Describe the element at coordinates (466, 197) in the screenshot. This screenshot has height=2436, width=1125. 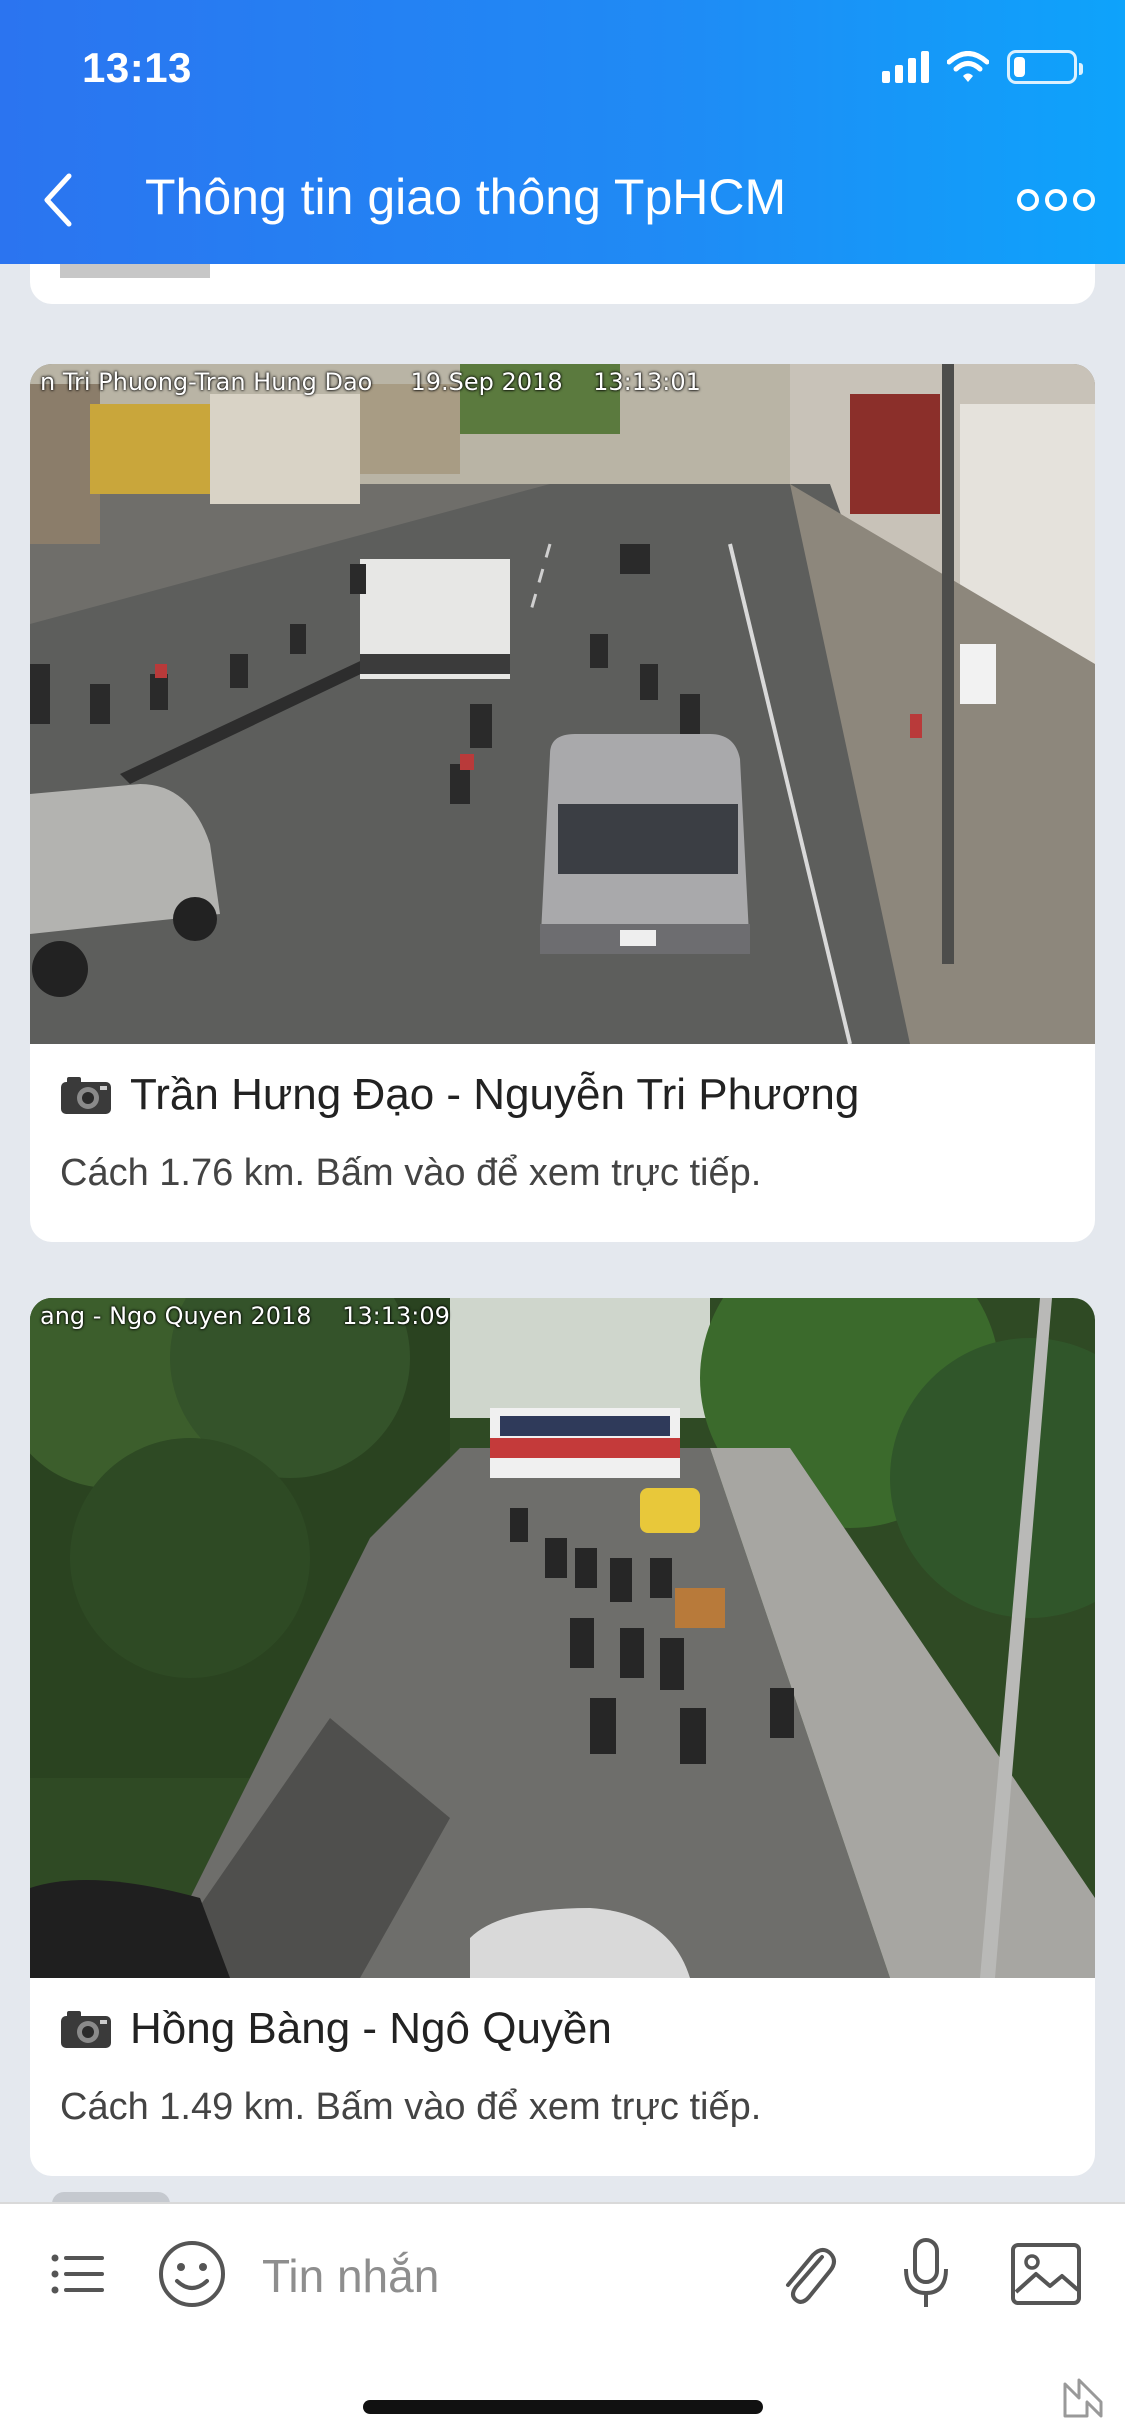
I see `page-title: Thông tin giao thông TpHCM` at that location.